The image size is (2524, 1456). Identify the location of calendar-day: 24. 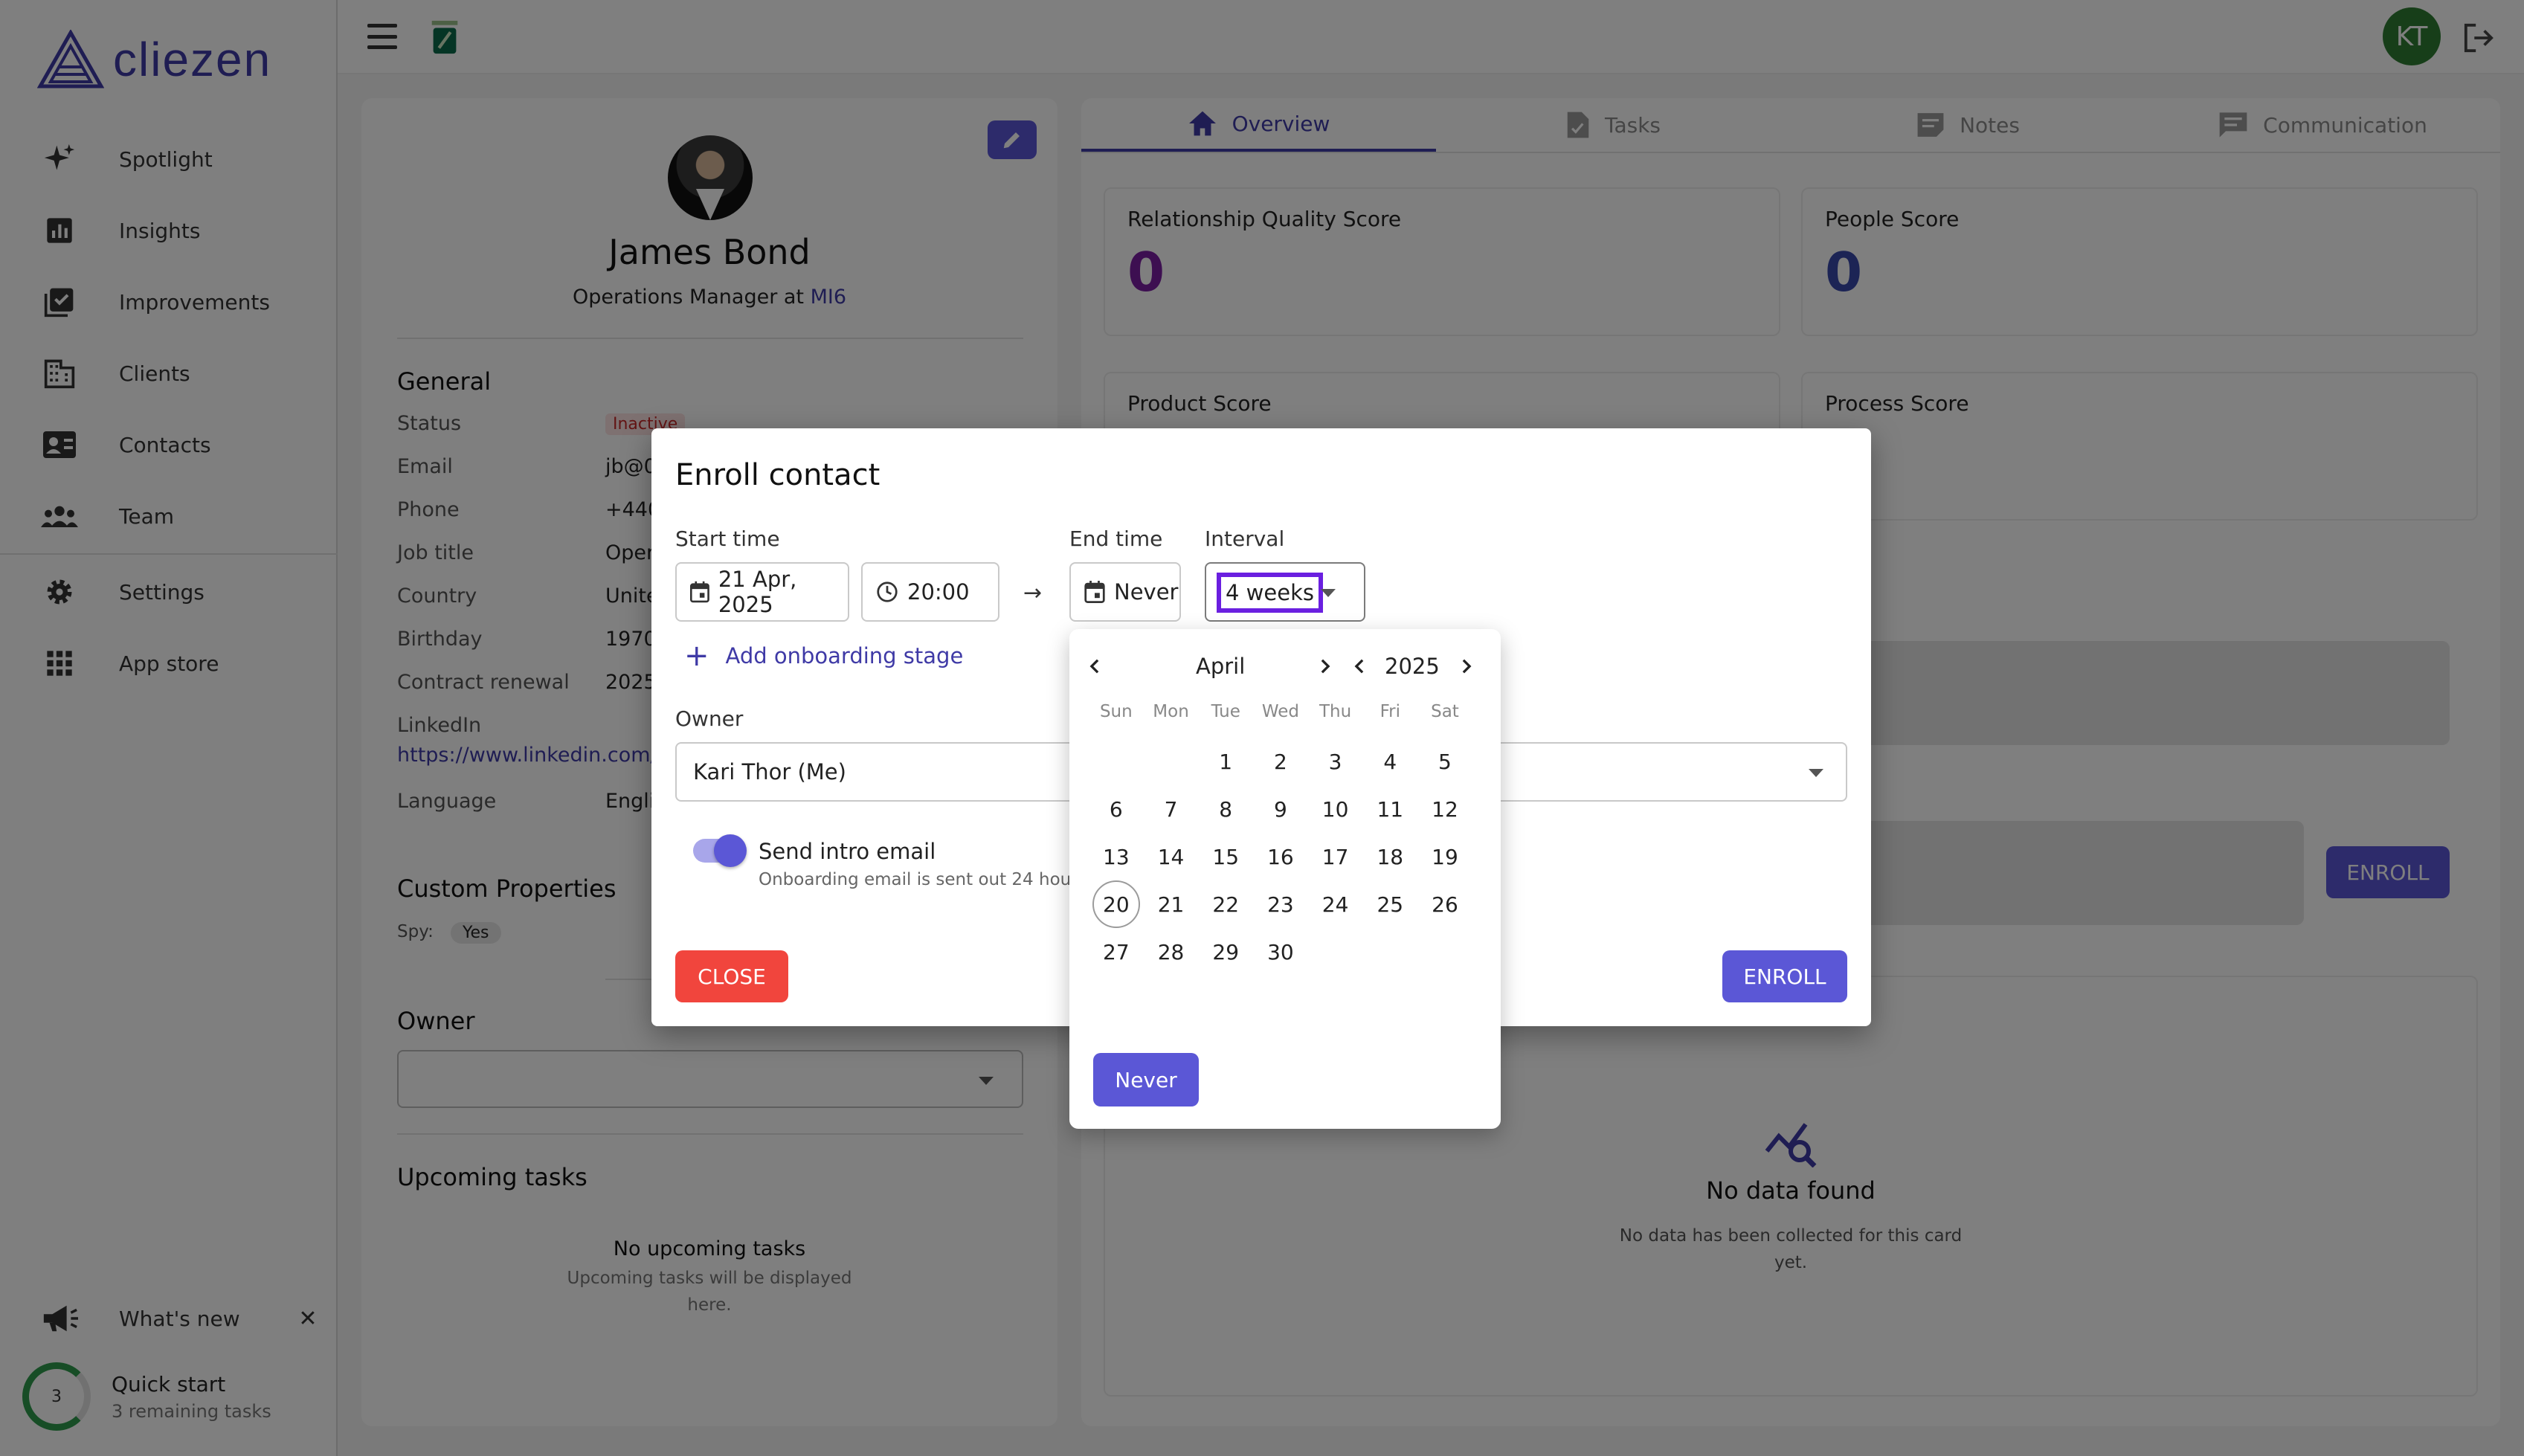
(1335, 904).